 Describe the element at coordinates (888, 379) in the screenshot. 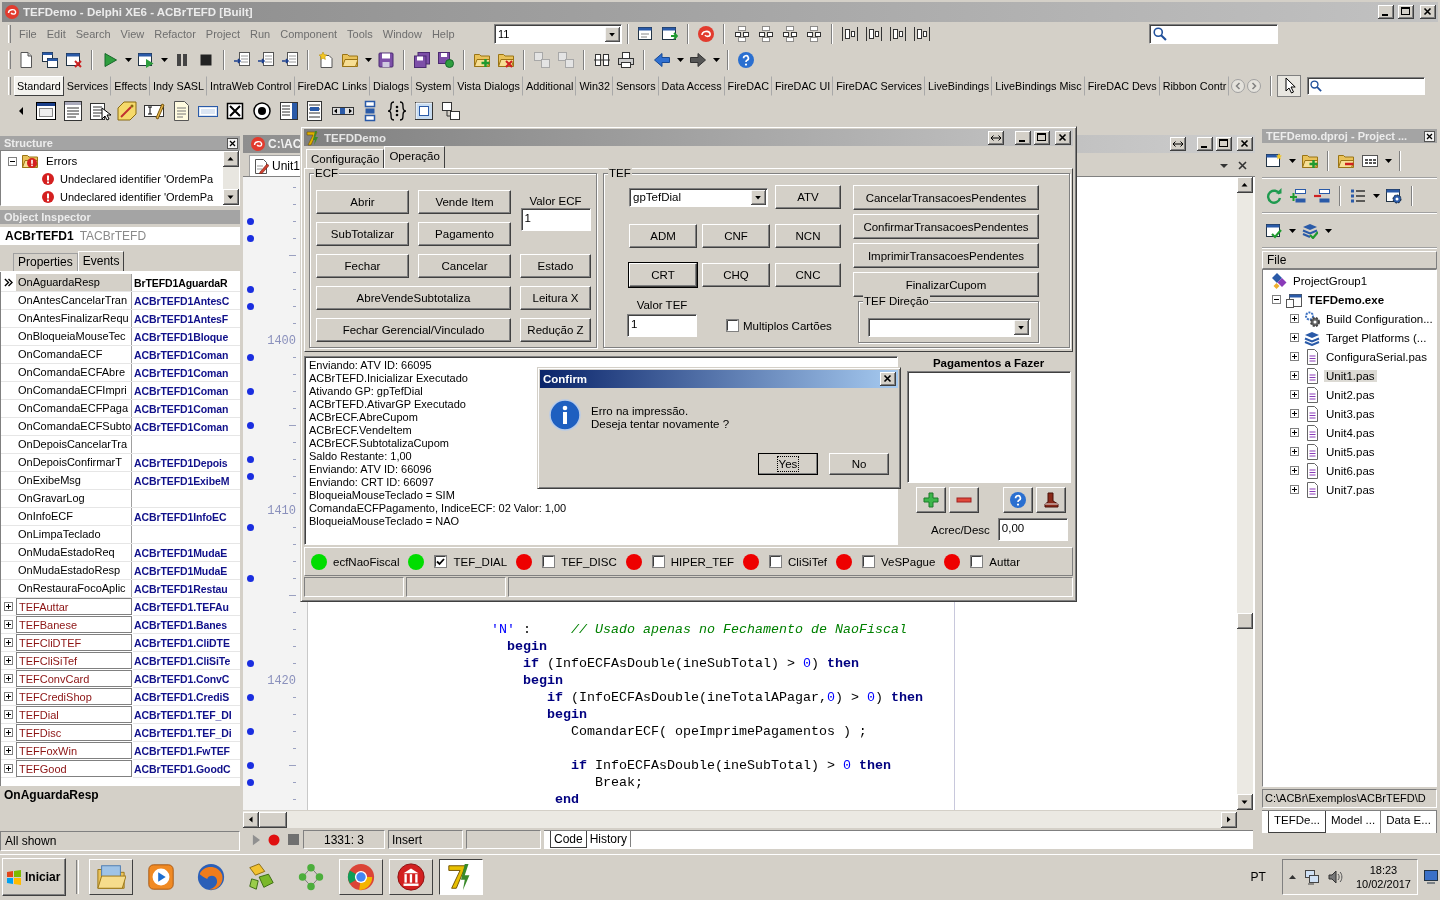

I see `close-button` at that location.